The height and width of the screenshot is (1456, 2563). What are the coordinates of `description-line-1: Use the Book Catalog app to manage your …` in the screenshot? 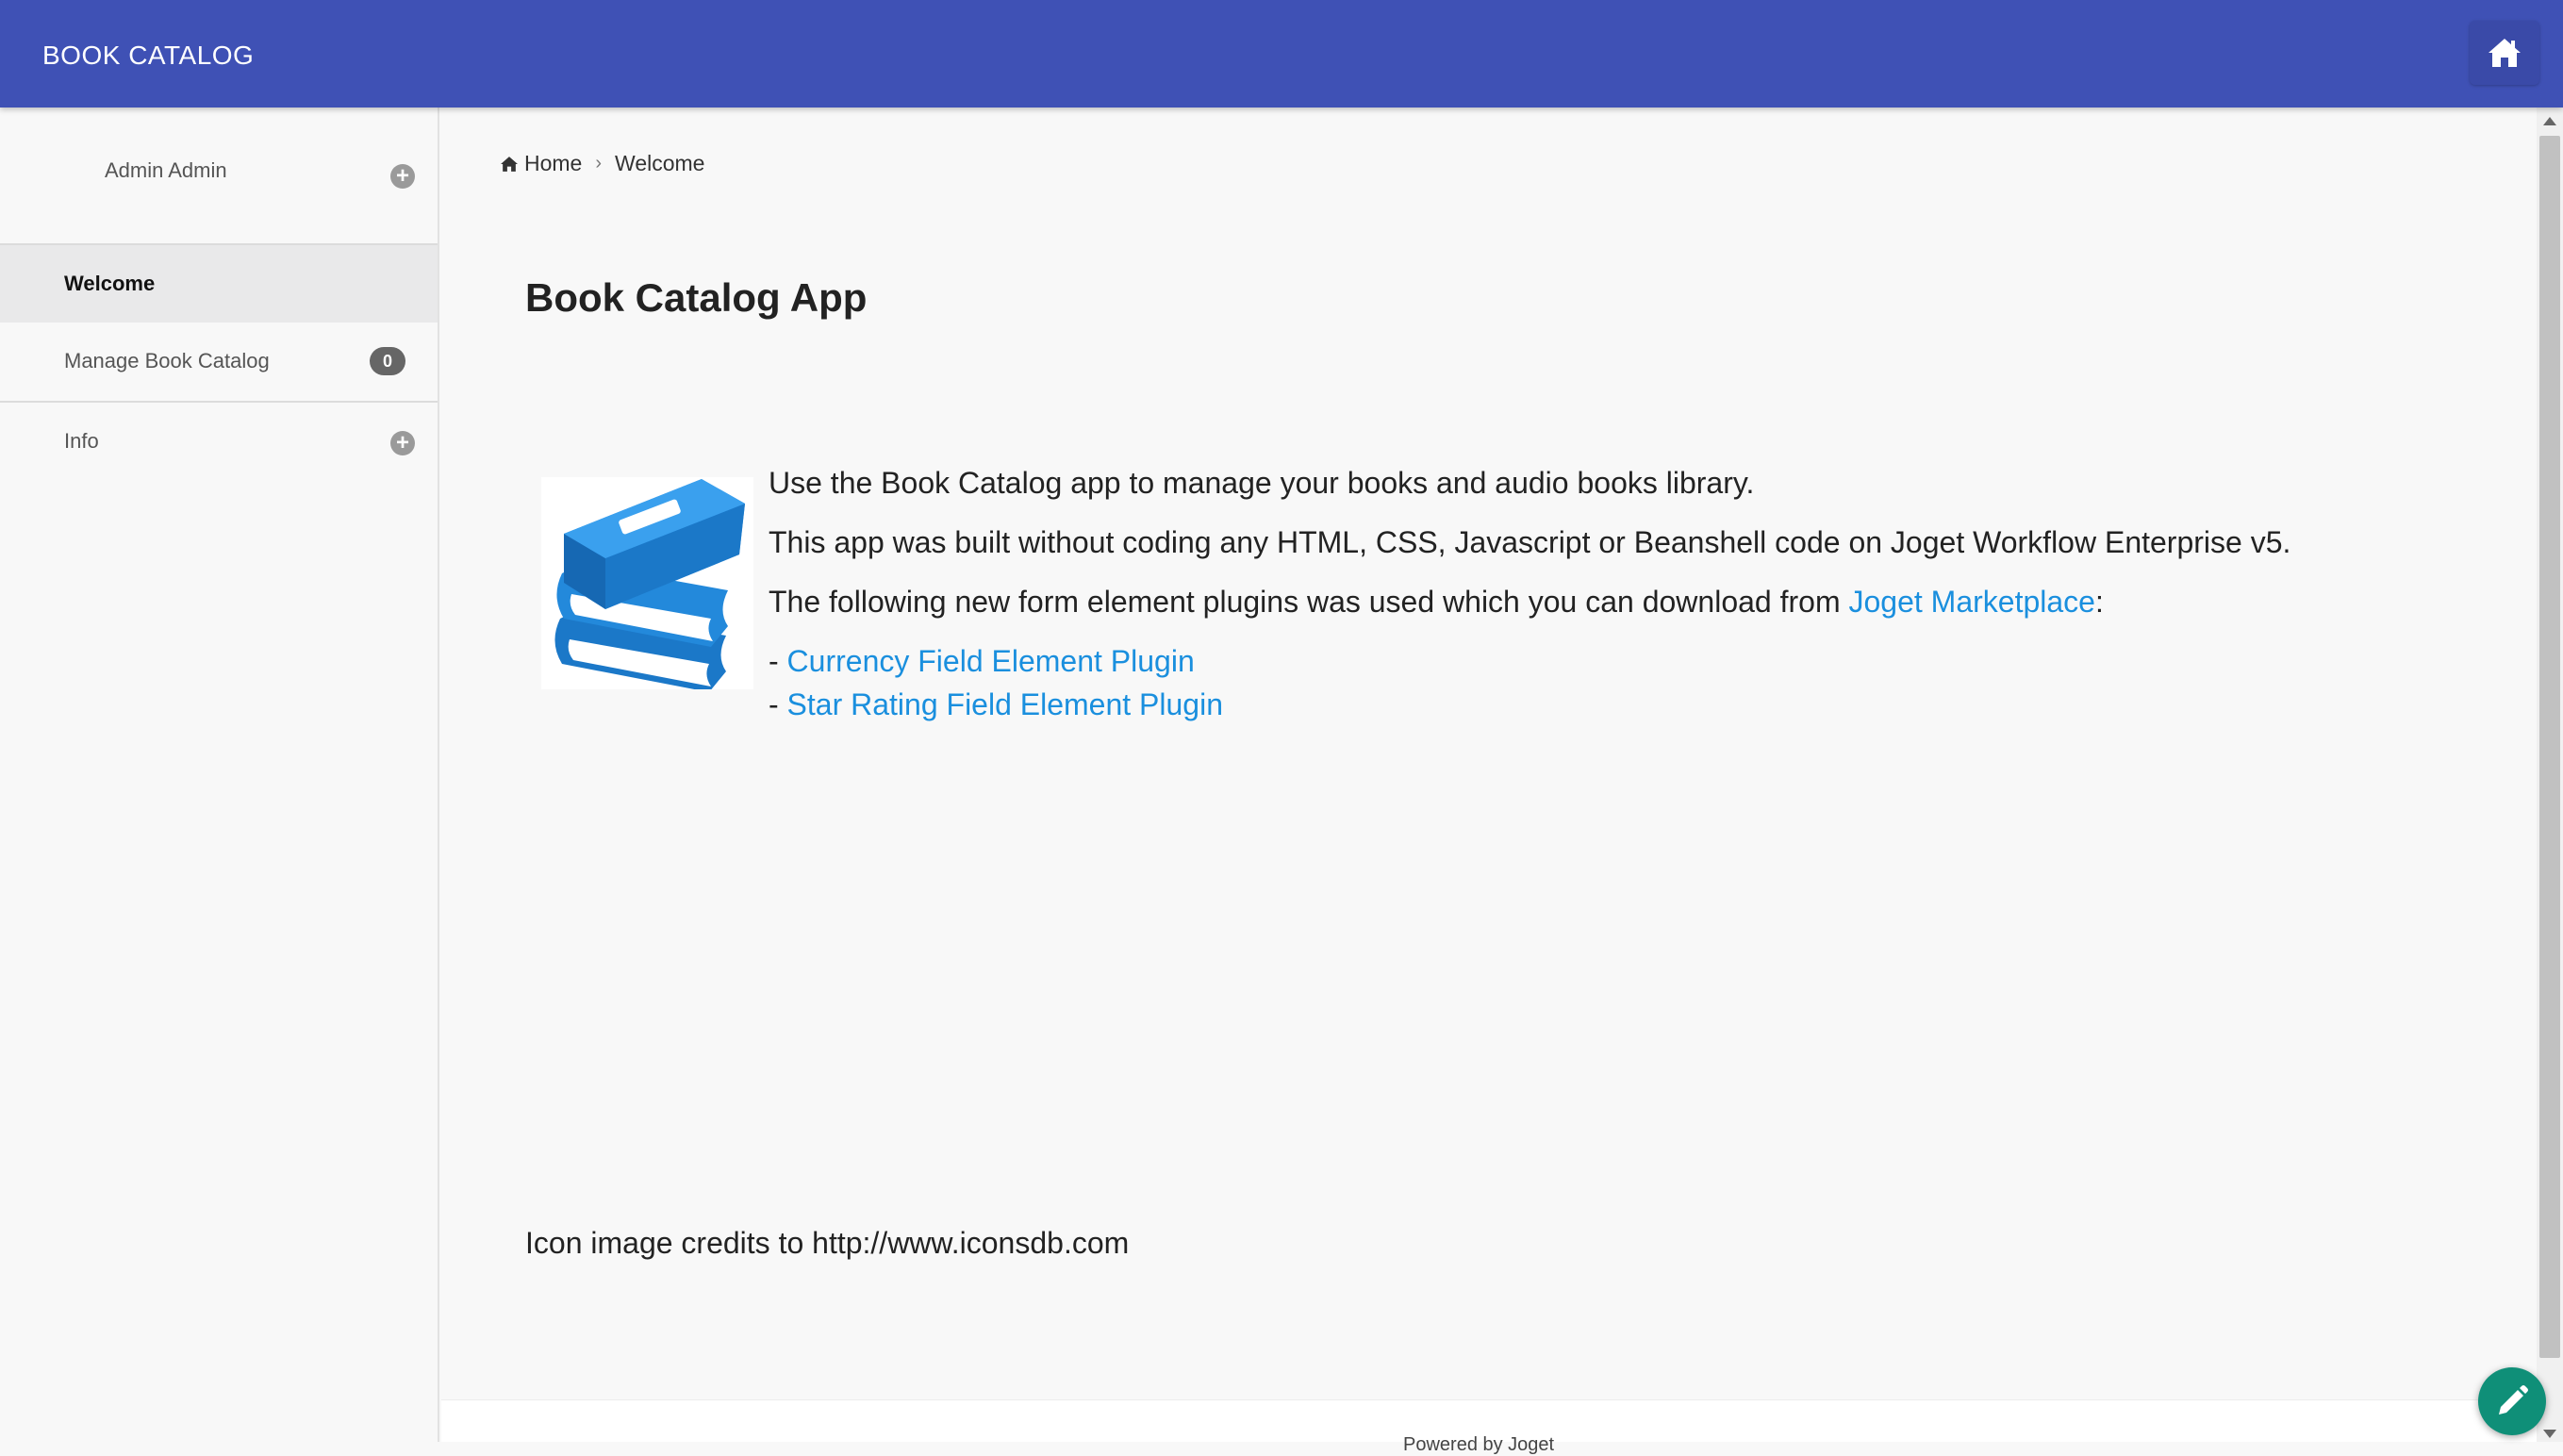 It's located at (1262, 483).